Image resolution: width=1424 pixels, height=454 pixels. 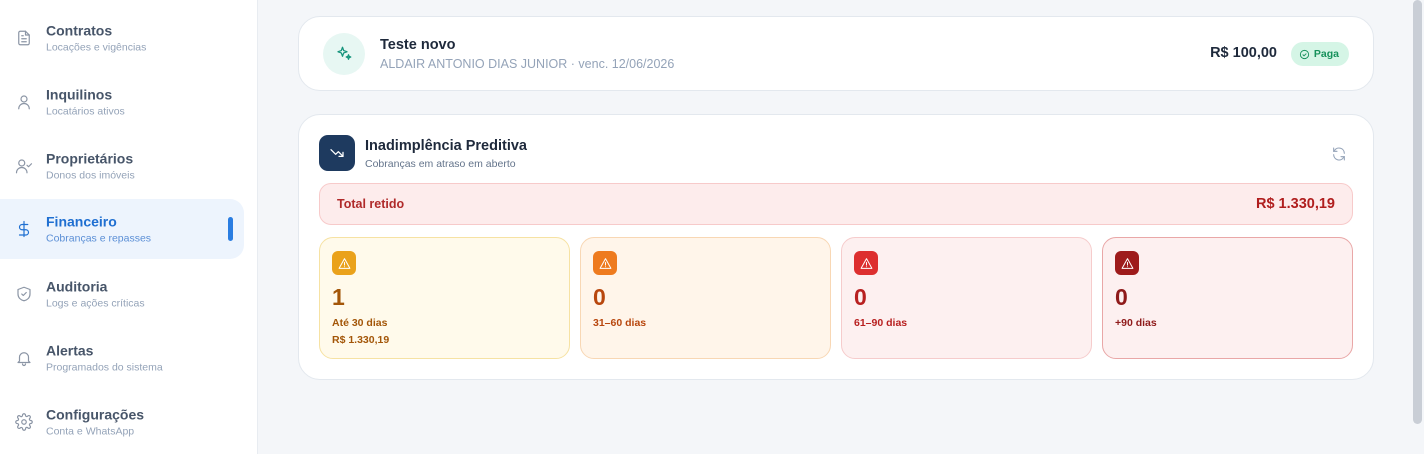 I want to click on sidebar-item-subtitle: Cobranças e repasses, so click(x=99, y=238).